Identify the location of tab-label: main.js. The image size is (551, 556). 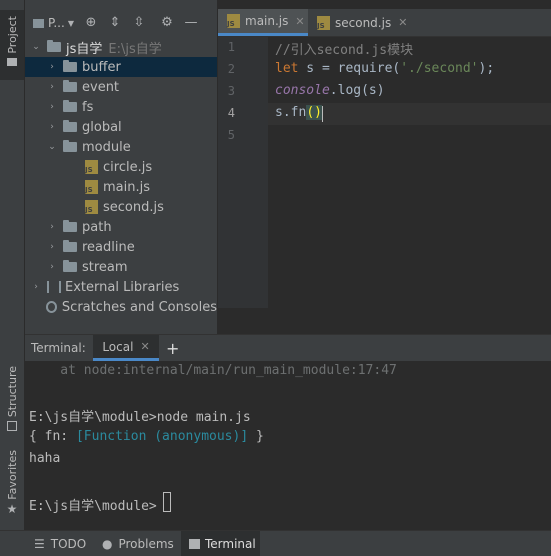
(267, 21).